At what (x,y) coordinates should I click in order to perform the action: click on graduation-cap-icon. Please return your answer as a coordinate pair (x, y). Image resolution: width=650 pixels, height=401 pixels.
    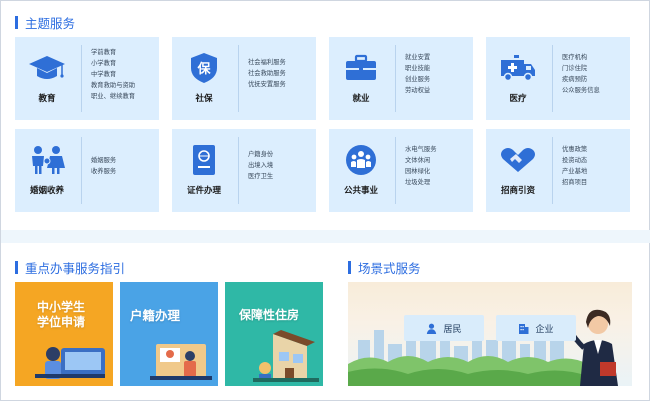
    Looking at the image, I should click on (47, 68).